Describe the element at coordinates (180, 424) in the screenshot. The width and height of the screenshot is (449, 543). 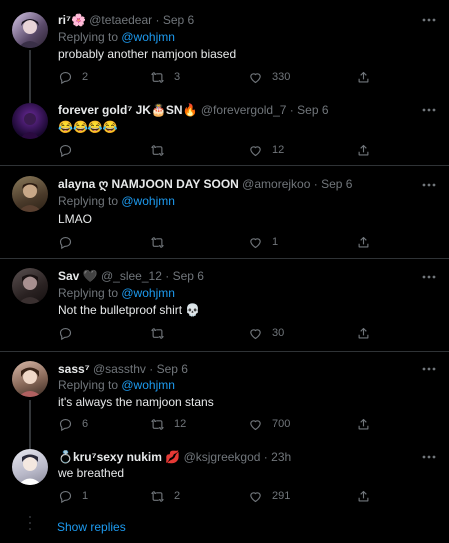
I see `retweet-count: 12` at that location.